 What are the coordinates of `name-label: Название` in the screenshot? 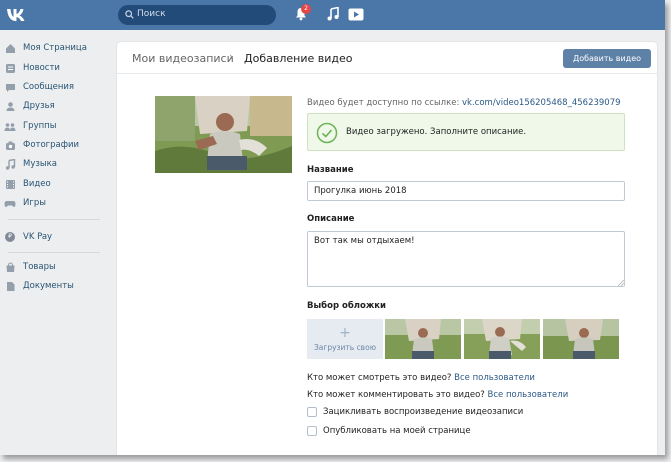 It's located at (330, 170).